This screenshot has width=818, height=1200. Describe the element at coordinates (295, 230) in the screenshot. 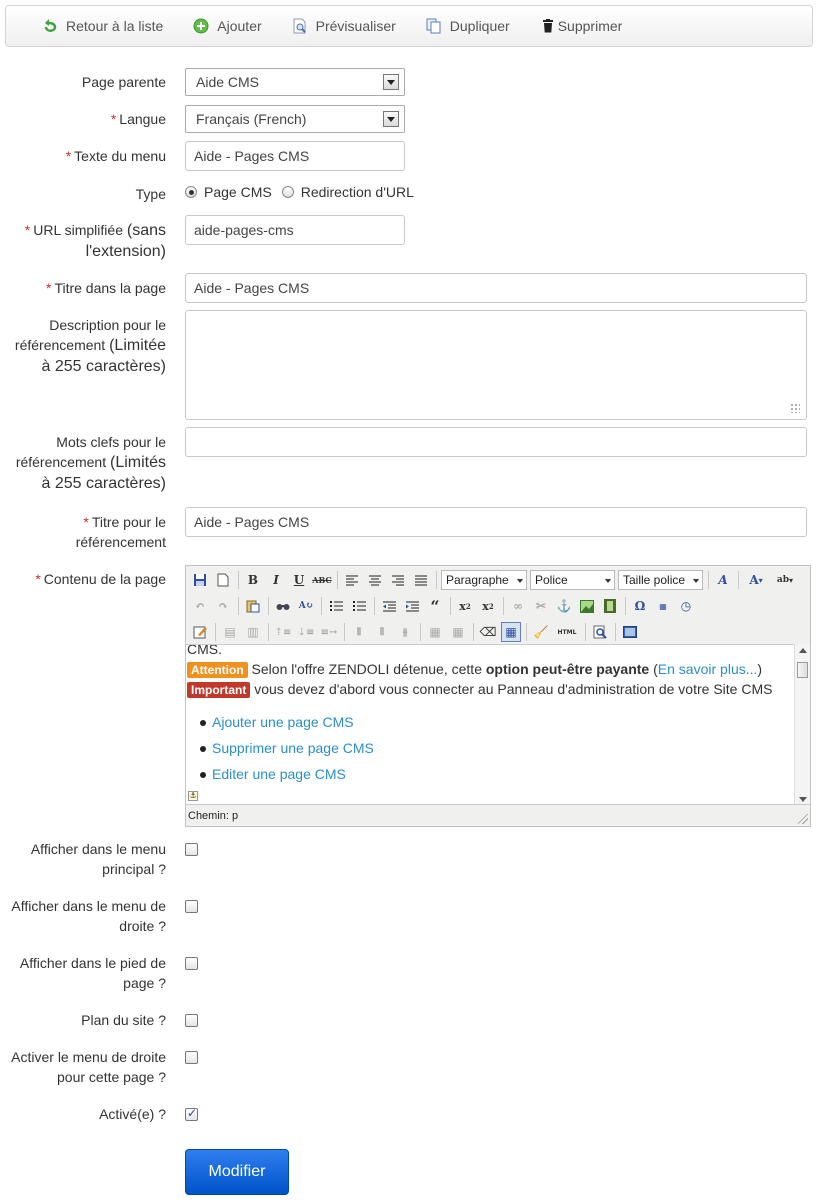

I see `url-input: aide-pages-cms` at that location.